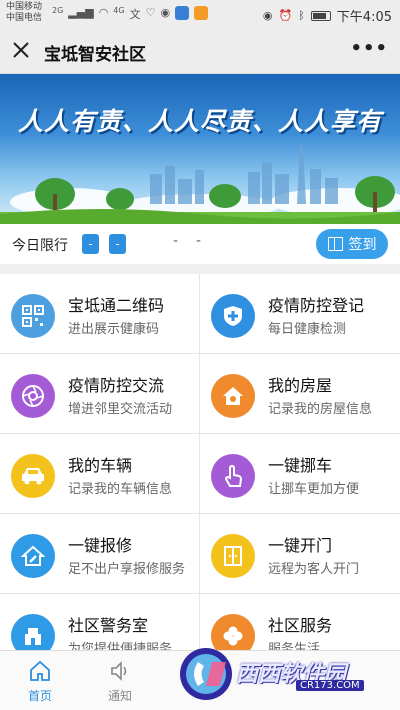  Describe the element at coordinates (116, 385) in the screenshot. I see `service-title: 疫情防控交流` at that location.